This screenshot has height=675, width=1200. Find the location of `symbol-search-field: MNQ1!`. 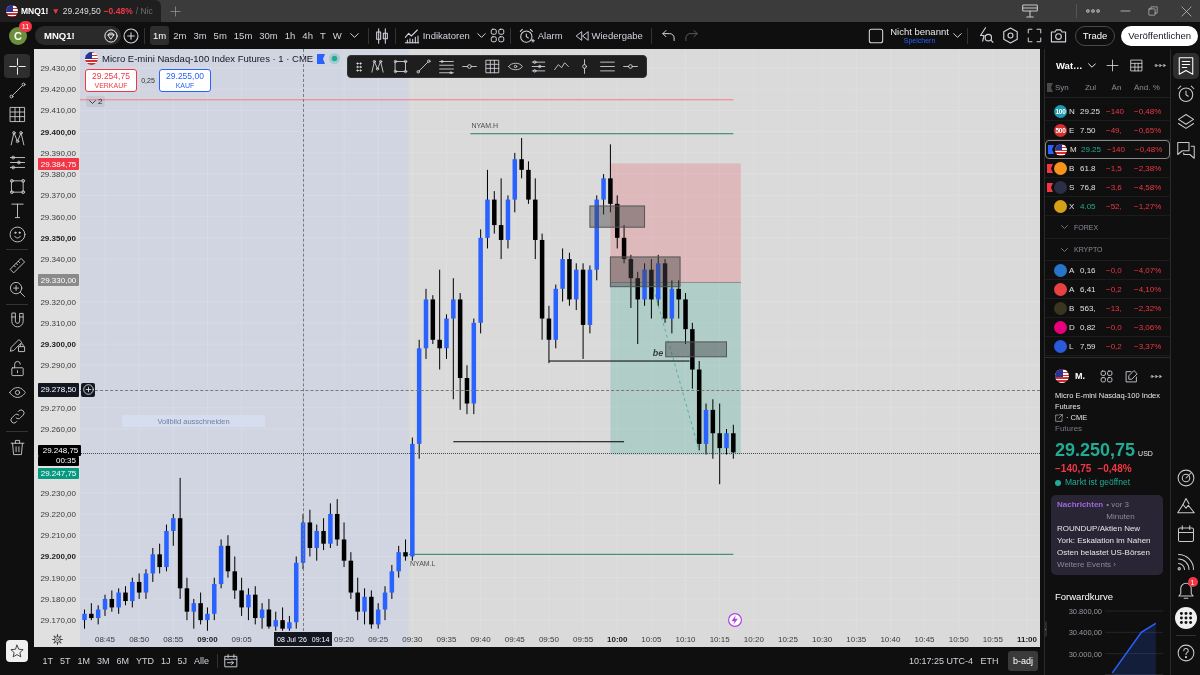

symbol-search-field: MNQ1! is located at coordinates (78, 35).